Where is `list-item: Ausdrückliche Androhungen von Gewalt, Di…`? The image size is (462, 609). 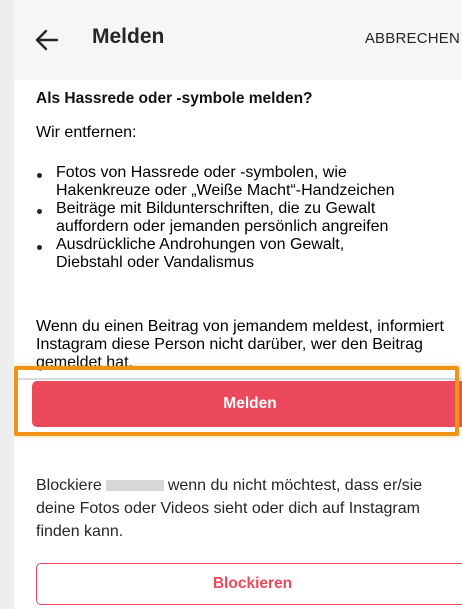 list-item: Ausdrückliche Androhungen von Gewalt, Di… is located at coordinates (248, 254).